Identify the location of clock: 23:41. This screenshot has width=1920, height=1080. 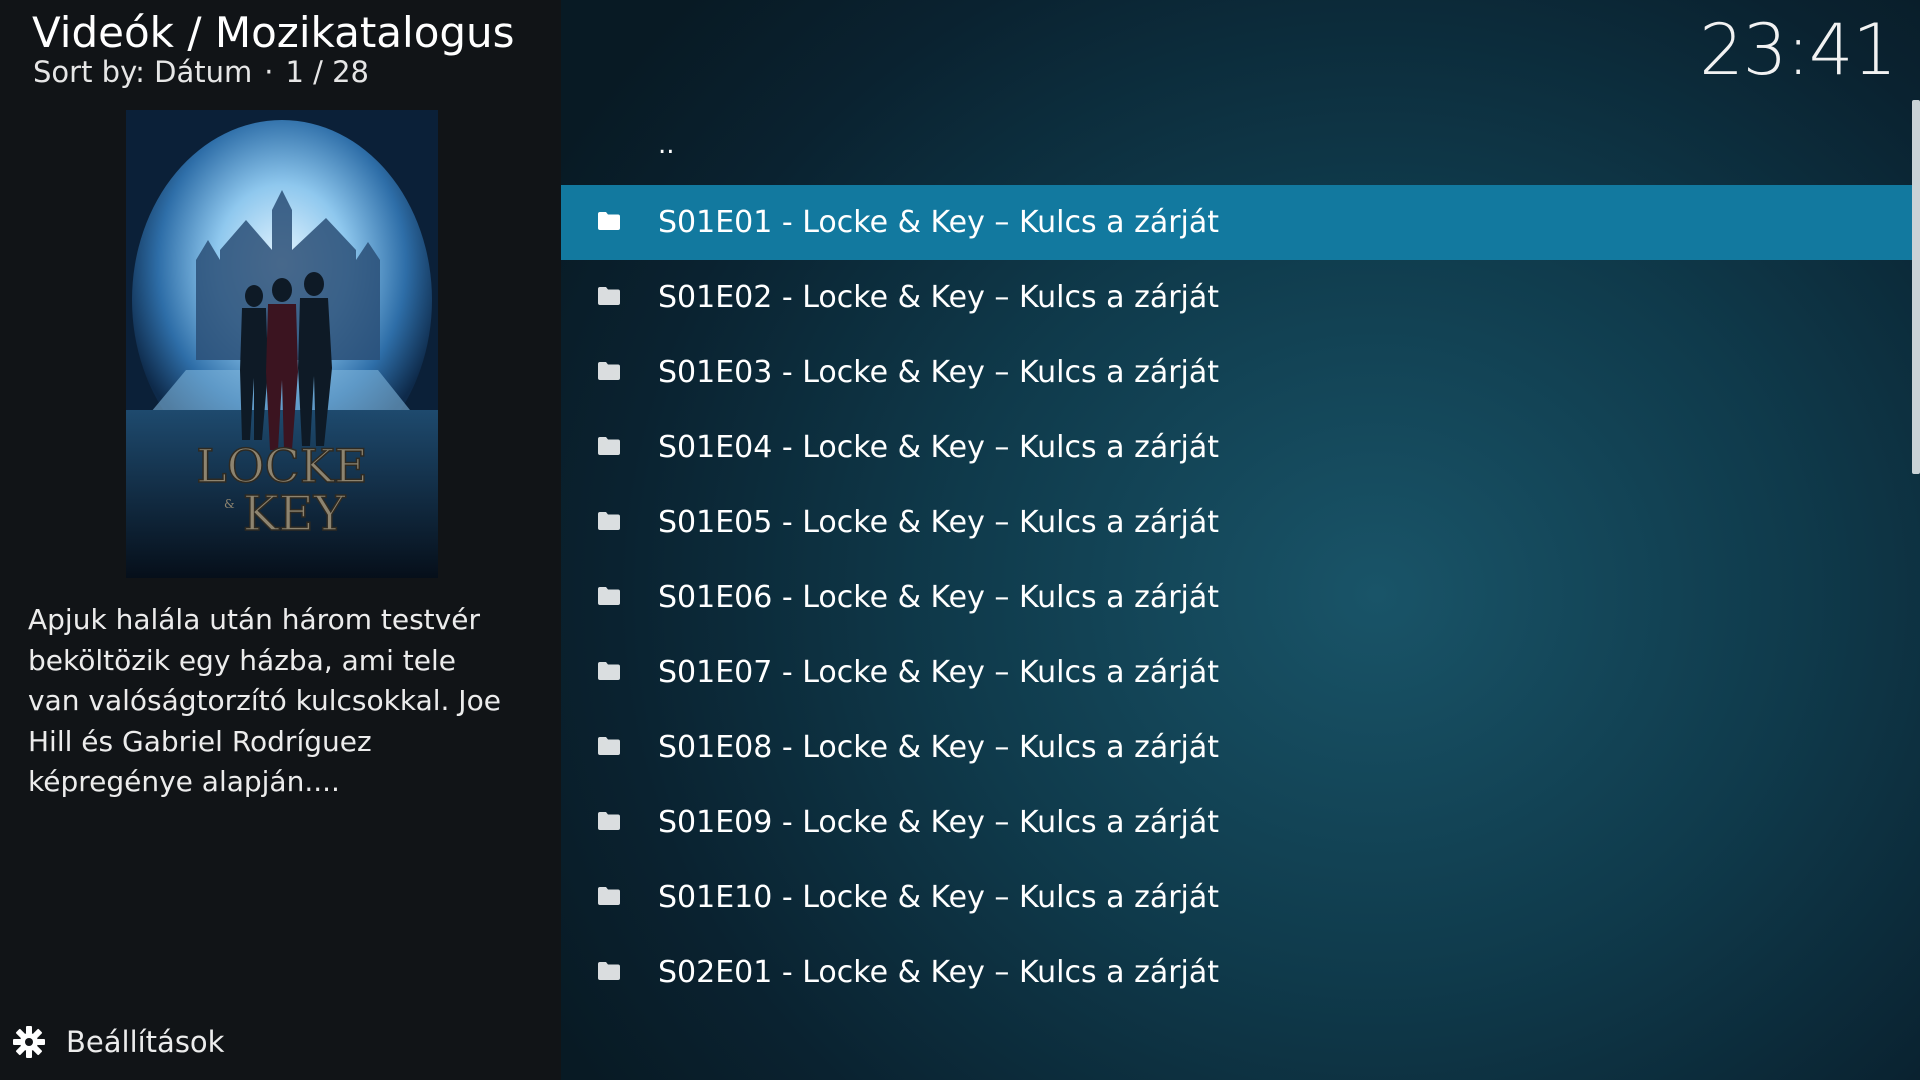
(1798, 50).